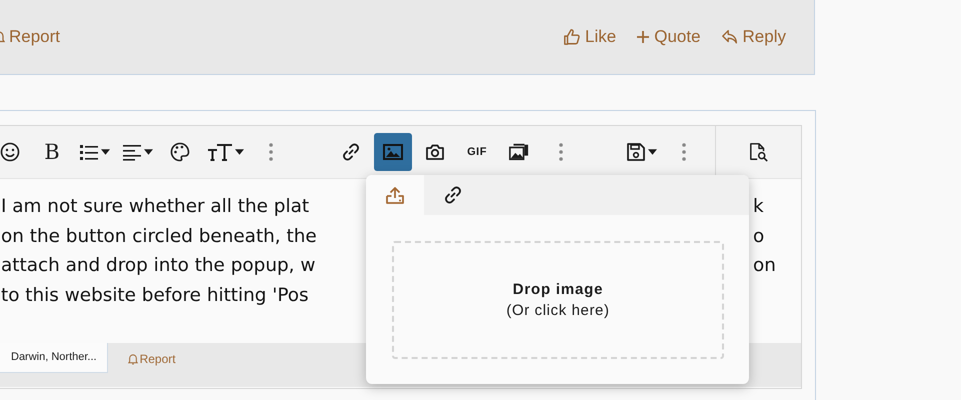  Describe the element at coordinates (589, 37) in the screenshot. I see `like-link: Like` at that location.